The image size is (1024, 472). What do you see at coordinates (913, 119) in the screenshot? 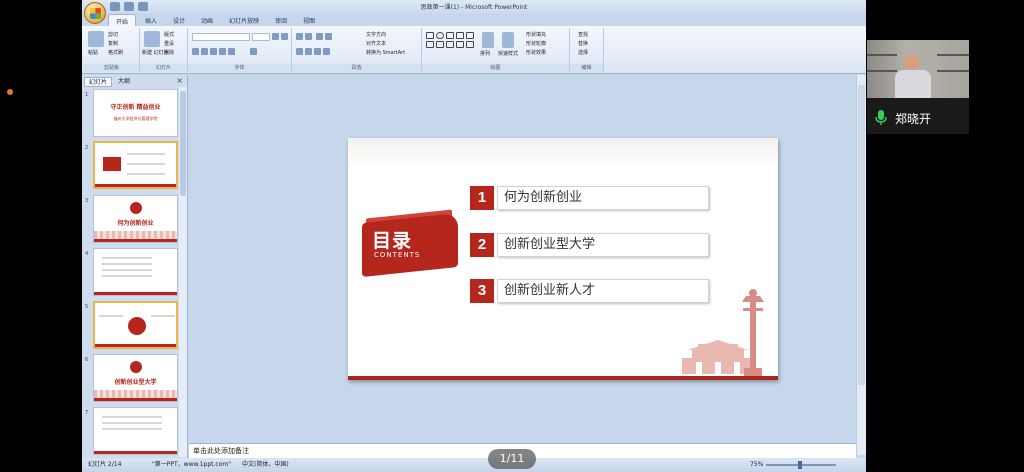
I see `participant-name: 郑晓开` at bounding box center [913, 119].